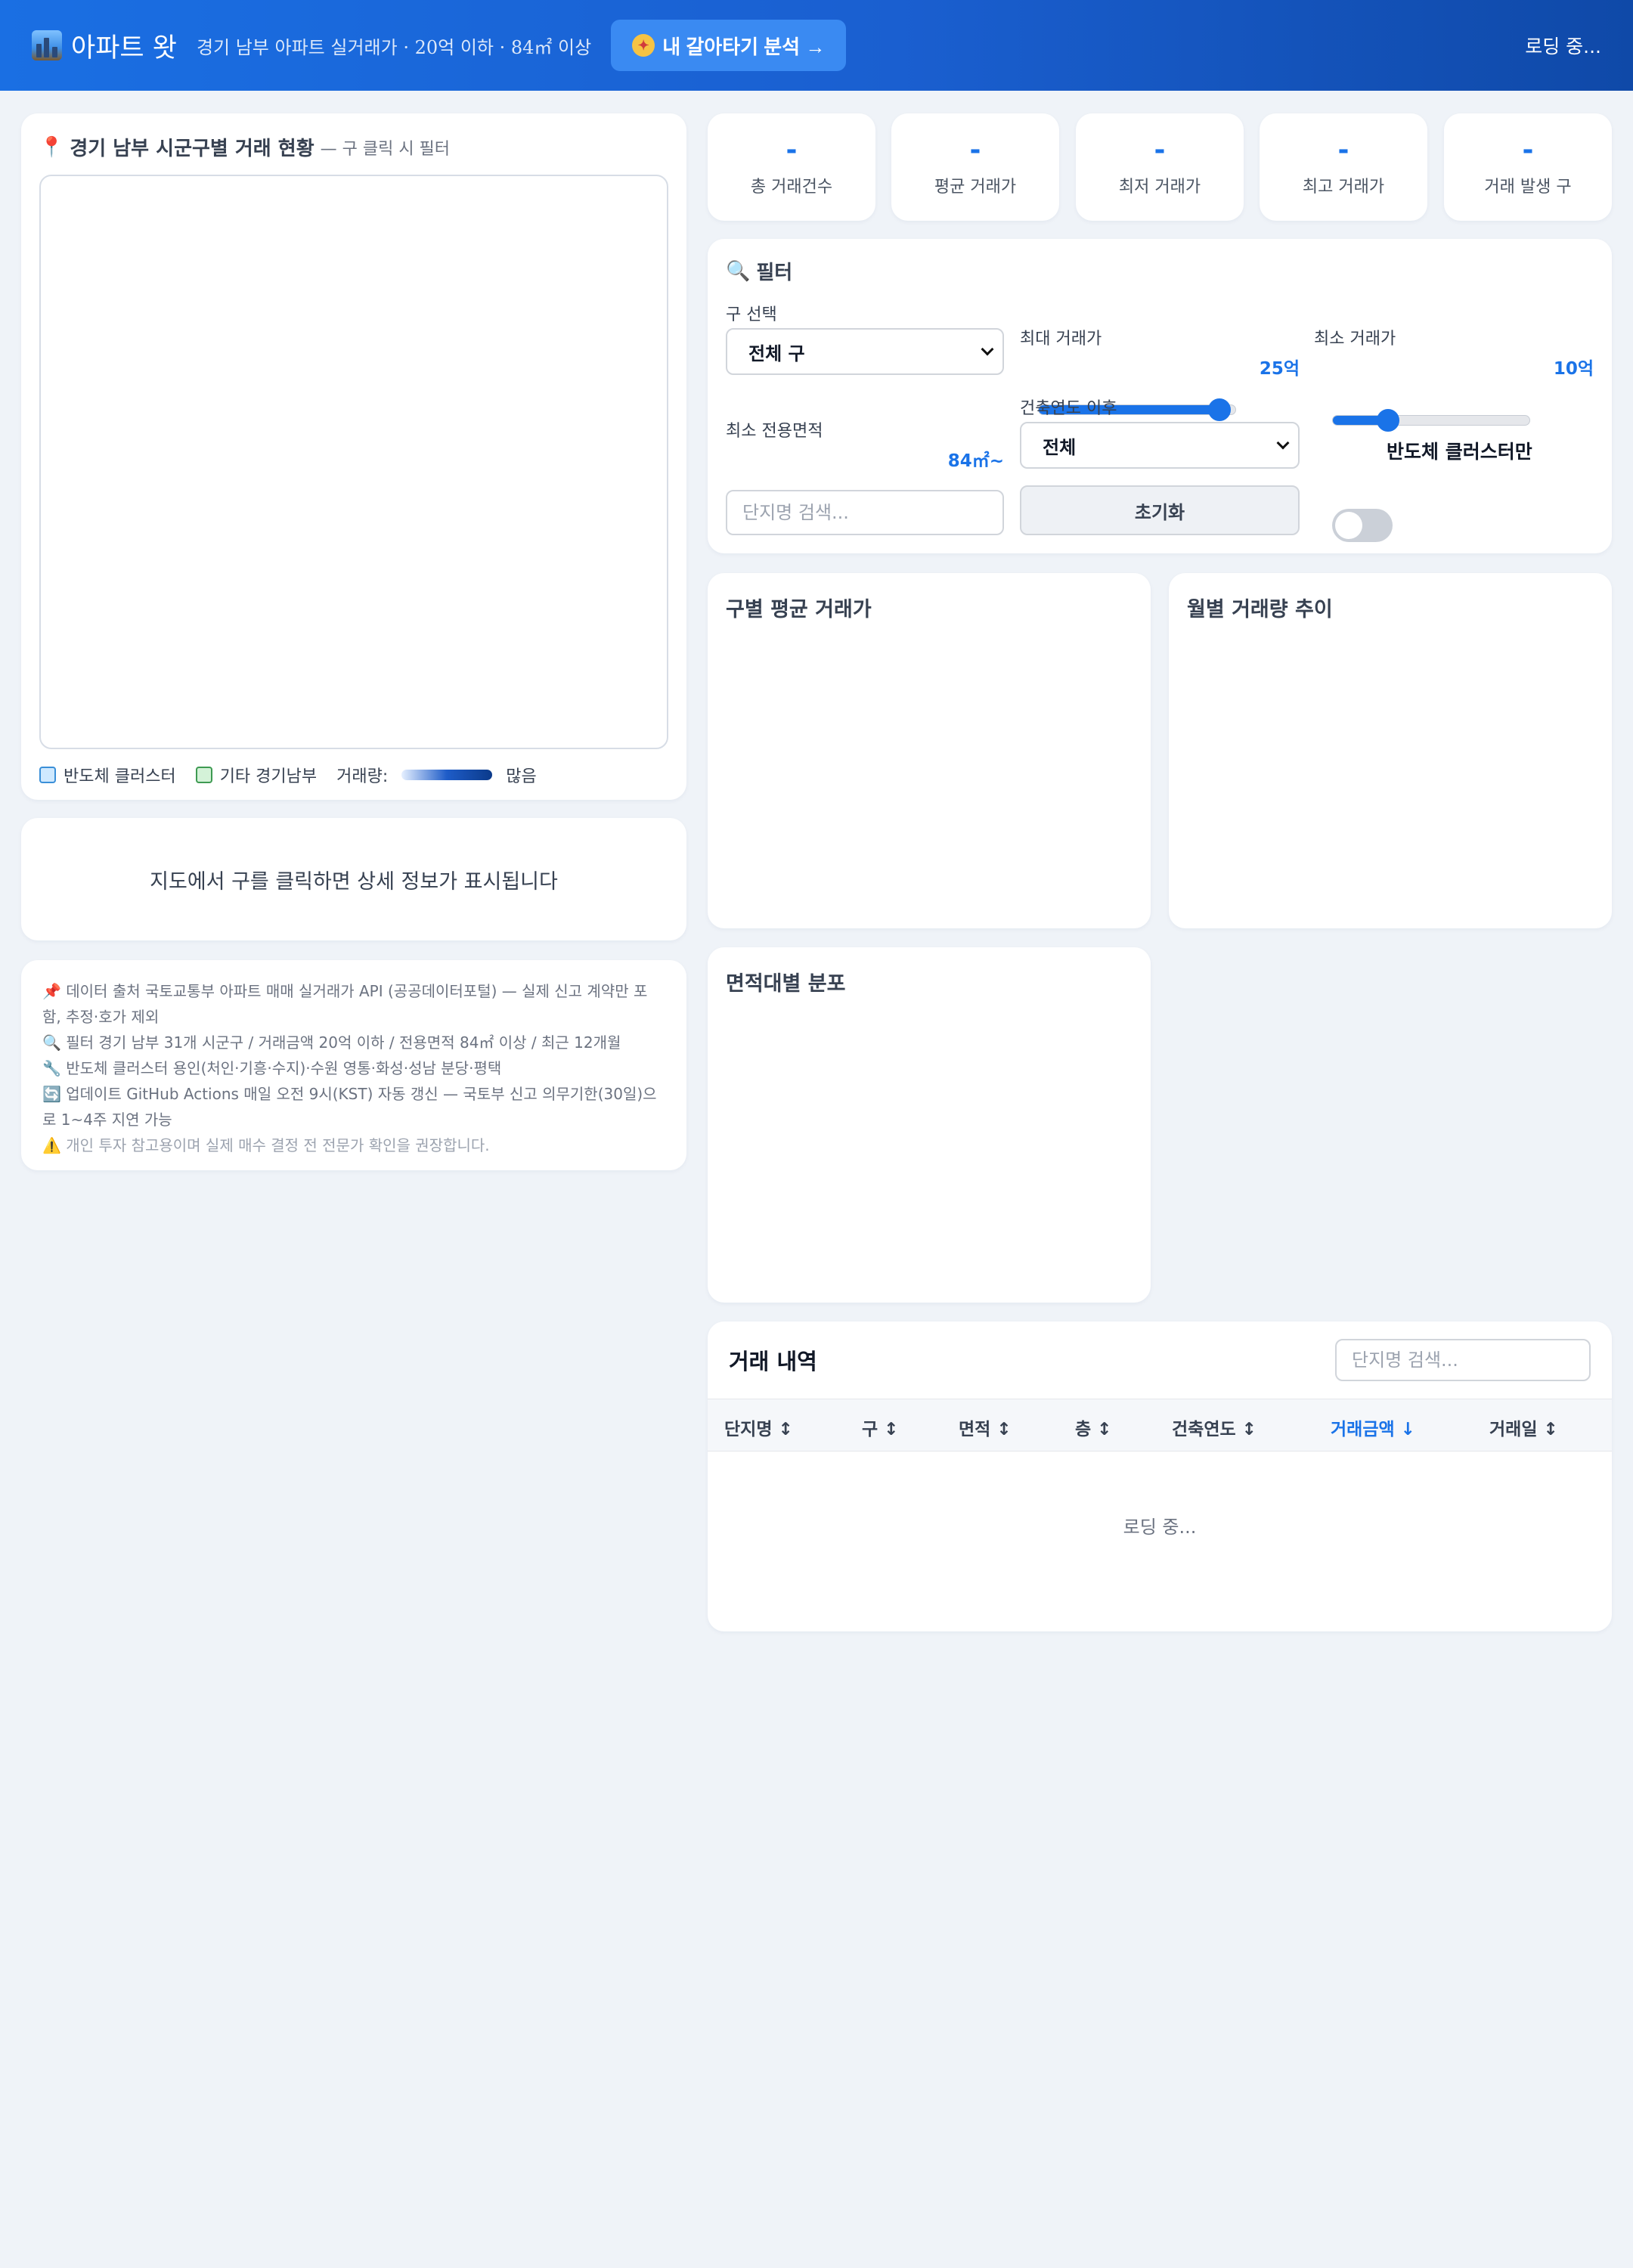 This screenshot has height=2268, width=1633. I want to click on district-select: 전체 구, so click(865, 351).